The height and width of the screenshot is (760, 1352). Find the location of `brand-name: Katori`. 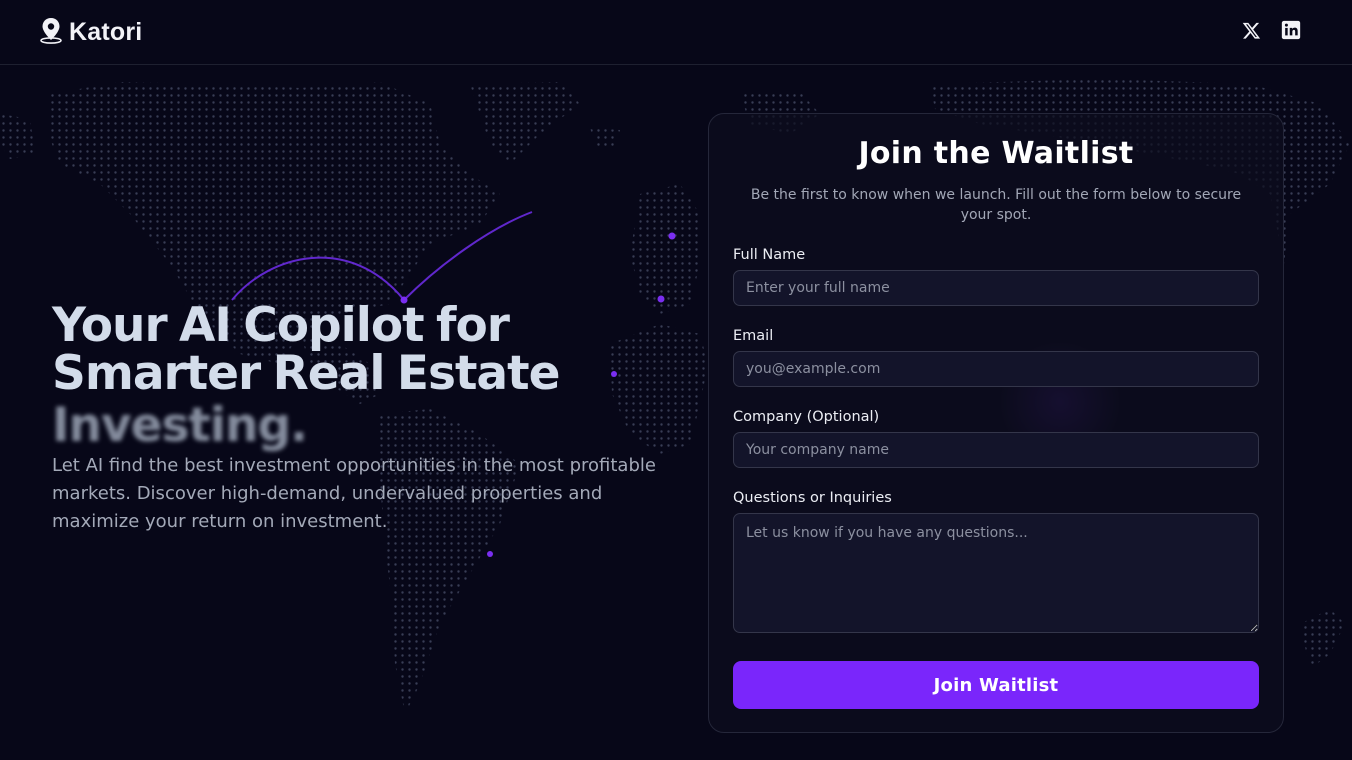

brand-name: Katori is located at coordinates (106, 31).